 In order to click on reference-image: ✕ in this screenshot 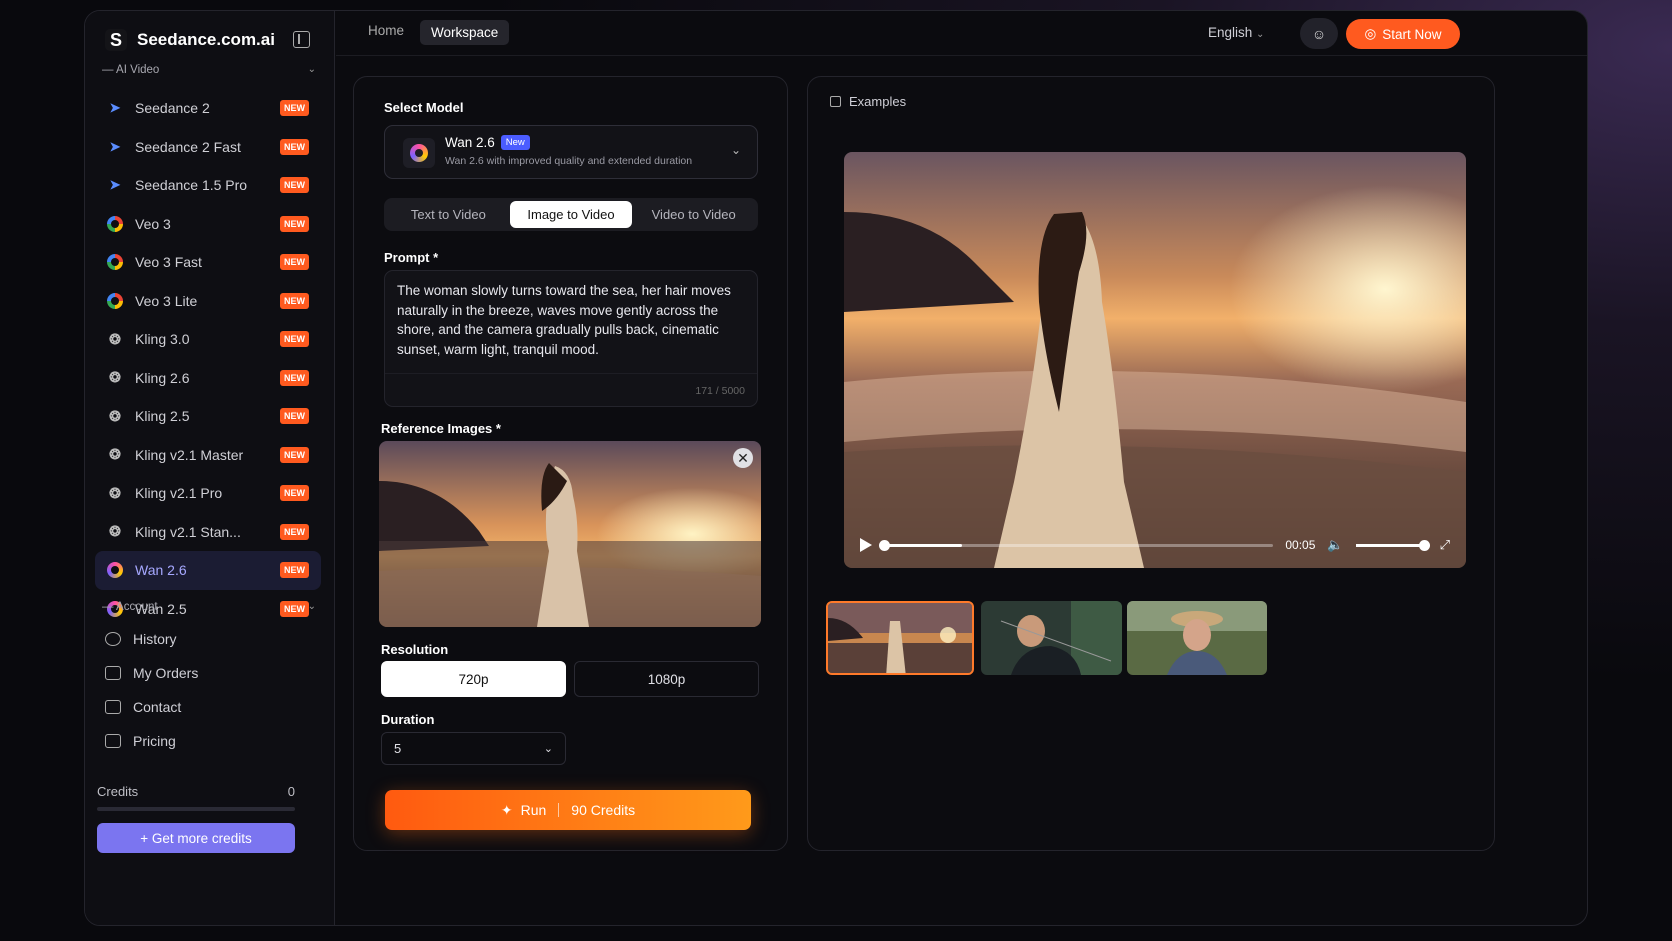, I will do `click(570, 534)`.